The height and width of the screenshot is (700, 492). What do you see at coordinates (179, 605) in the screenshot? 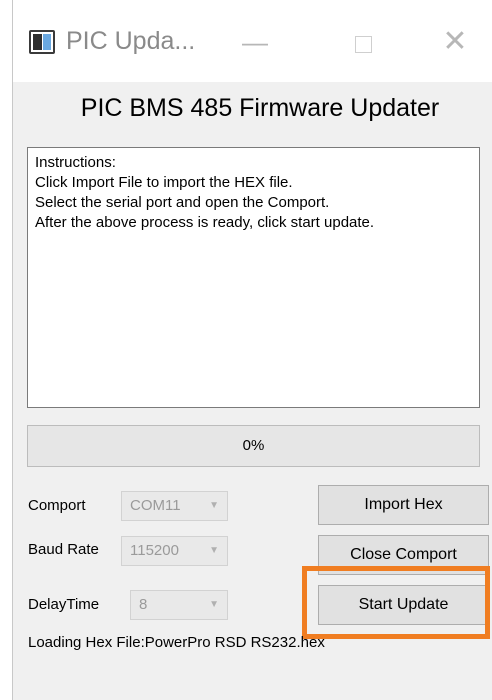
I see `delay-time-select: 8 ▼` at bounding box center [179, 605].